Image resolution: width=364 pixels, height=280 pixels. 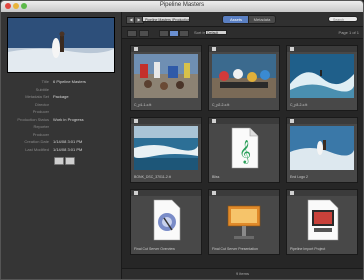 I want to click on asset-tile: C_p1-1-c.tt, so click(x=166, y=78).